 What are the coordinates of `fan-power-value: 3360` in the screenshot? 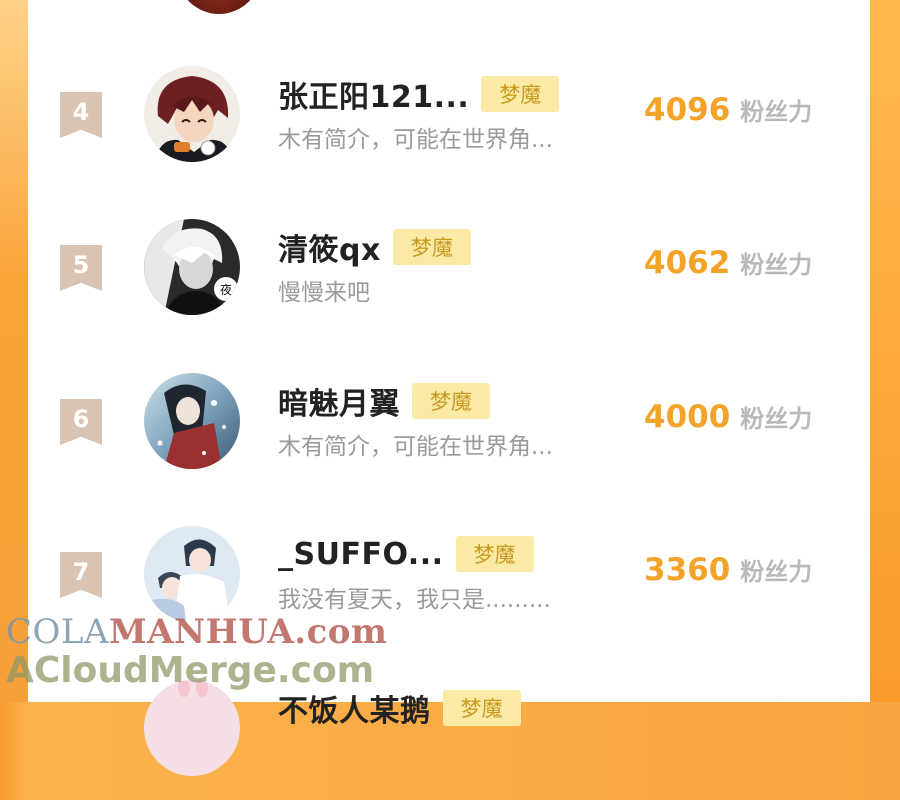 It's located at (687, 570).